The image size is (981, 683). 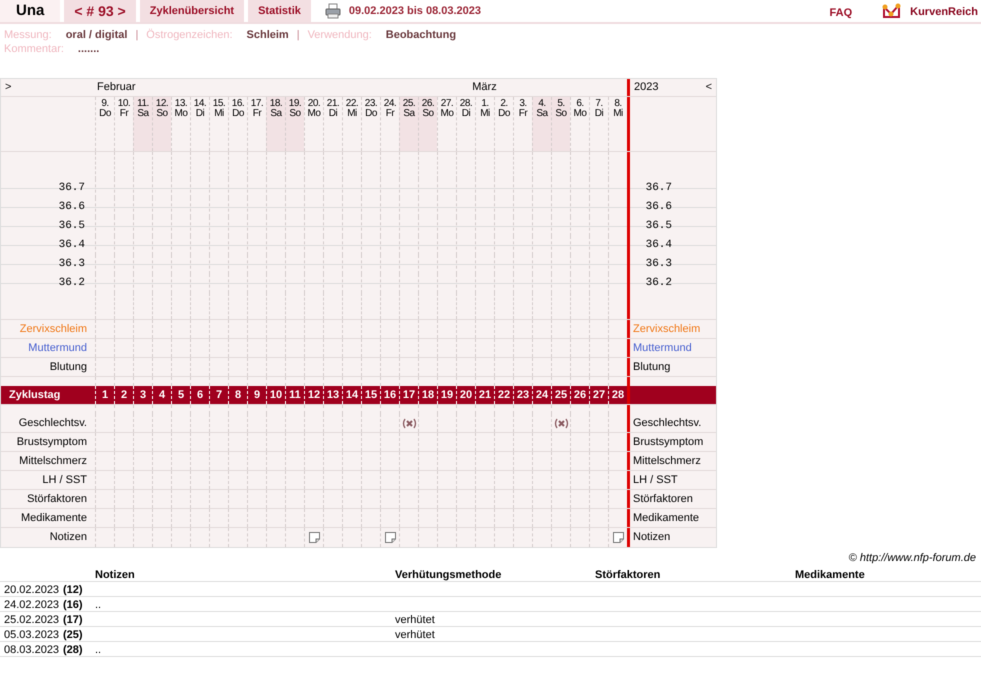 What do you see at coordinates (390, 395) in the screenshot?
I see `cycle-day-number: 16` at bounding box center [390, 395].